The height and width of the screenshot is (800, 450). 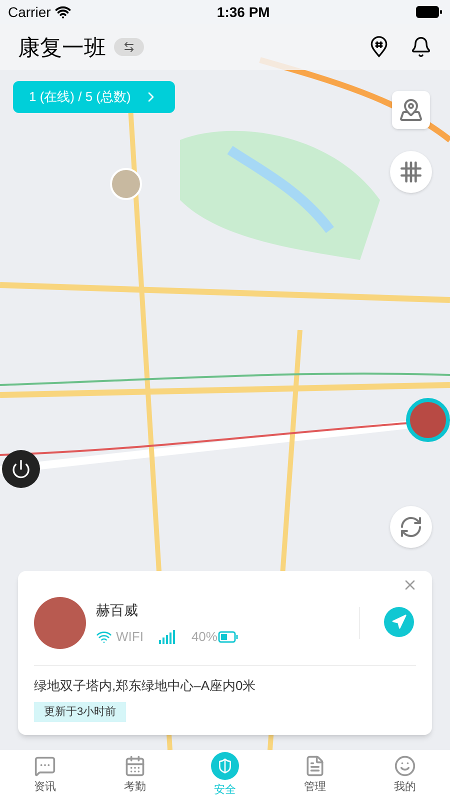 I want to click on network-text: WIFI, so click(x=130, y=637).